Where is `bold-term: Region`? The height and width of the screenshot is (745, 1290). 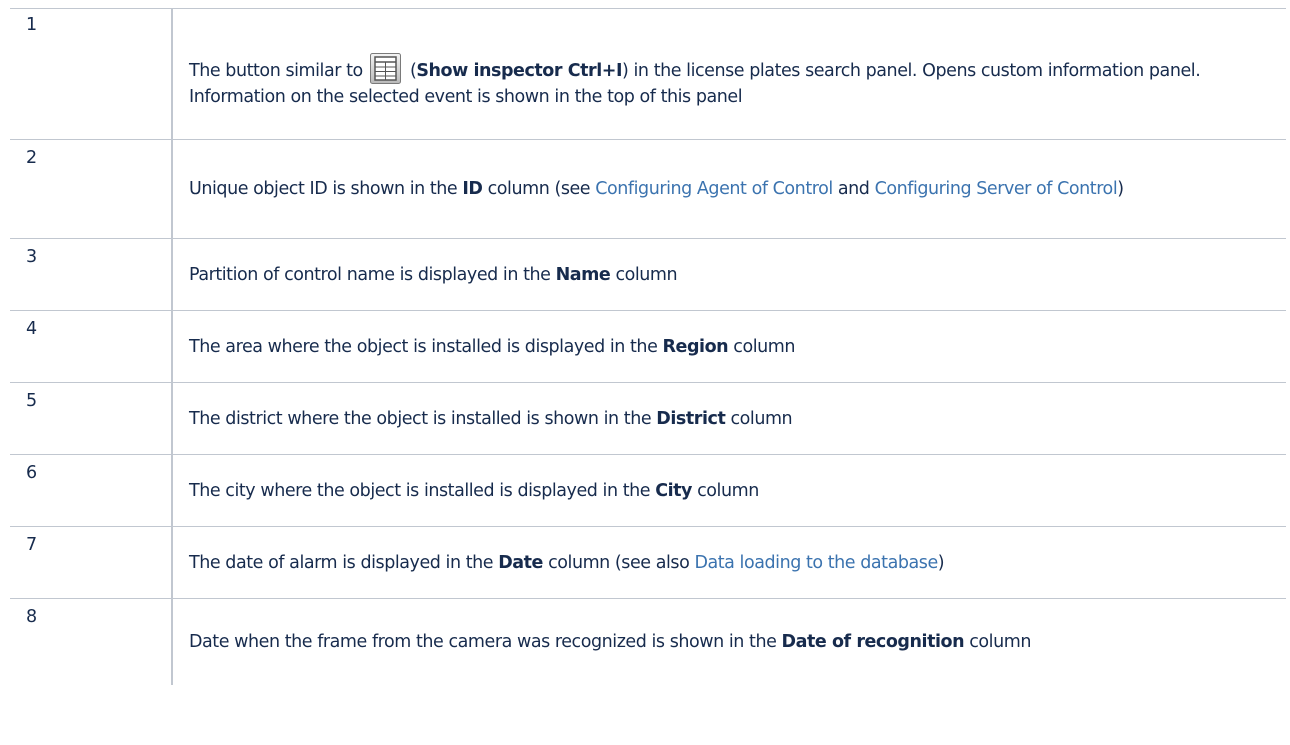 bold-term: Region is located at coordinates (695, 346).